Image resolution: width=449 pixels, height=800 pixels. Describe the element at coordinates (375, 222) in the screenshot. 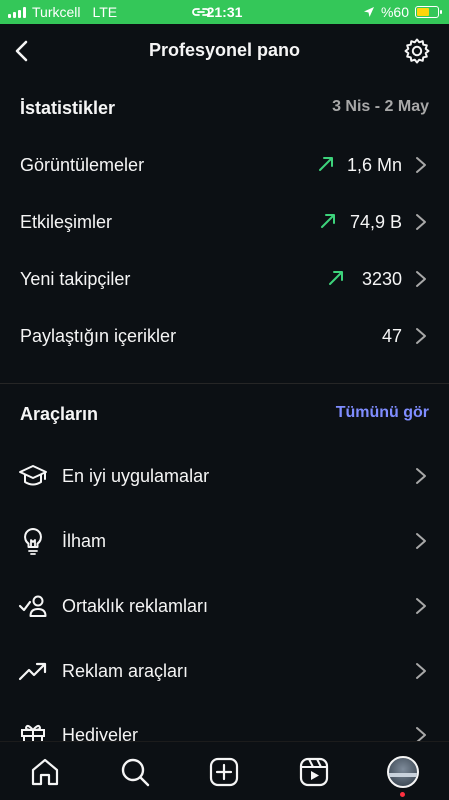

I see `stat-value: 74,9 B` at that location.